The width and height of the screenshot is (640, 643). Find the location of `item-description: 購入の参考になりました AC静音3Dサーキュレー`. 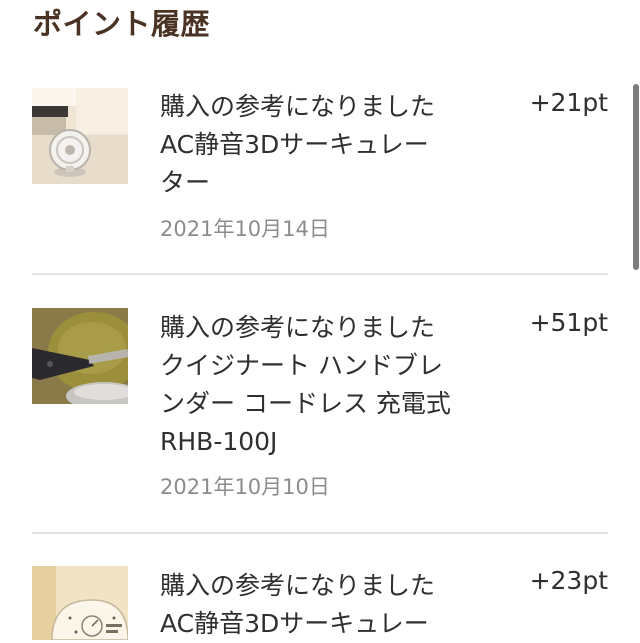

item-description: 購入の参考になりました AC静音3Dサーキュレー is located at coordinates (330, 605).